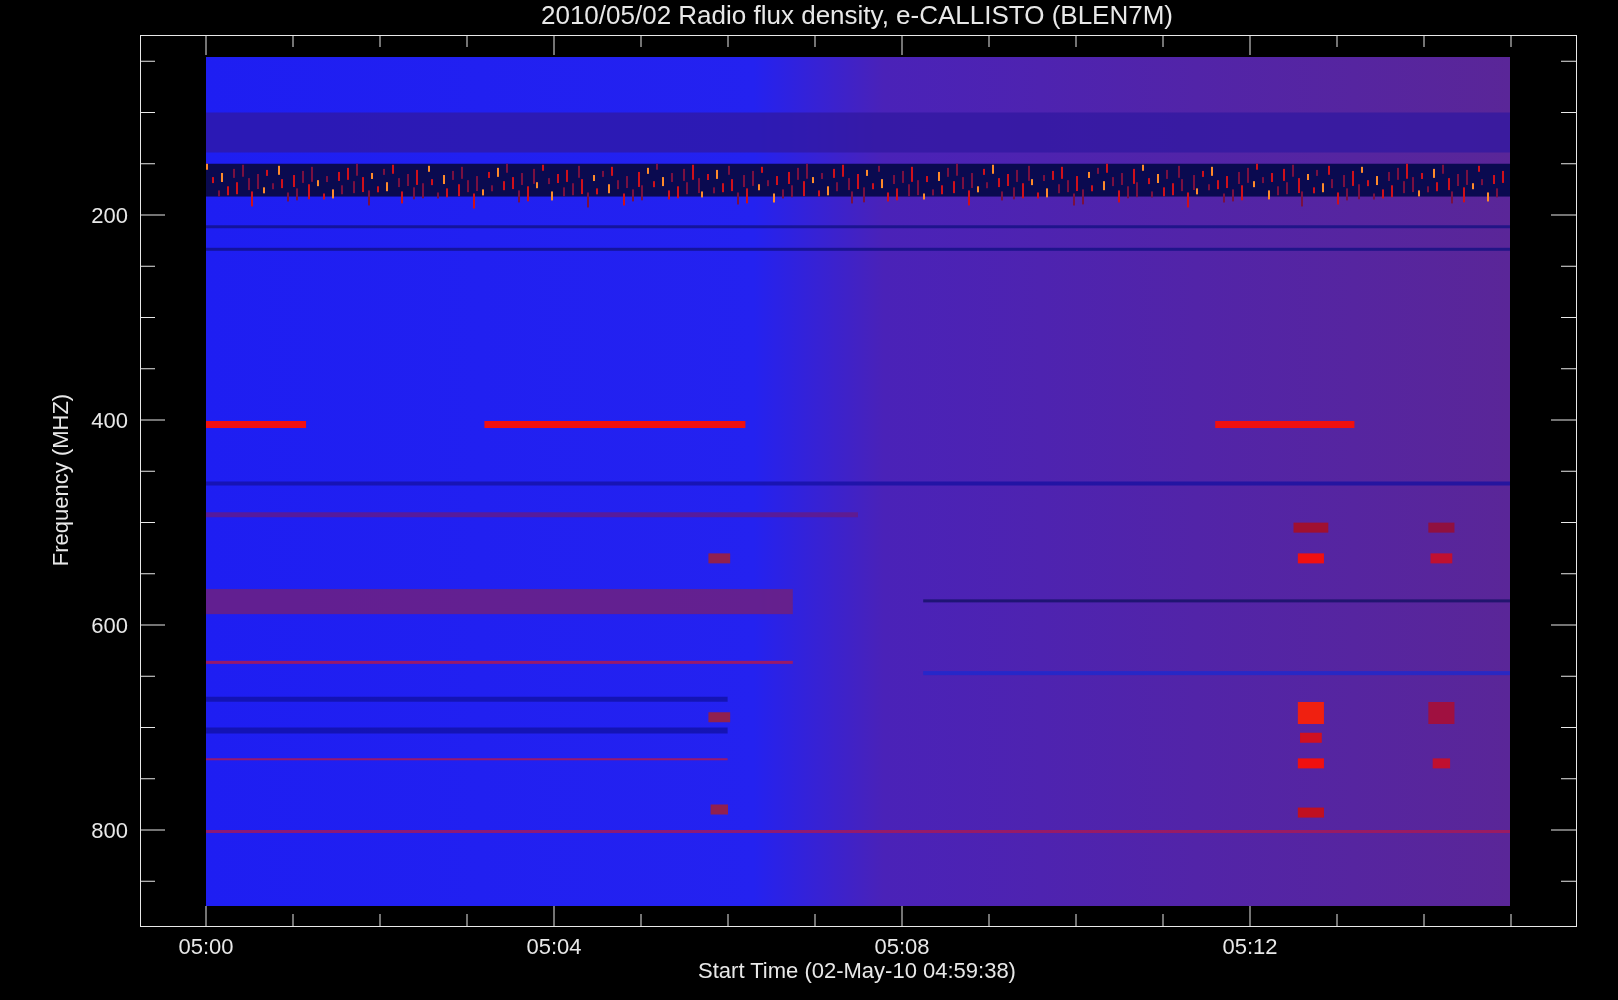 The image size is (1618, 1000). What do you see at coordinates (554, 946) in the screenshot?
I see `x-tick-label: 05:04` at bounding box center [554, 946].